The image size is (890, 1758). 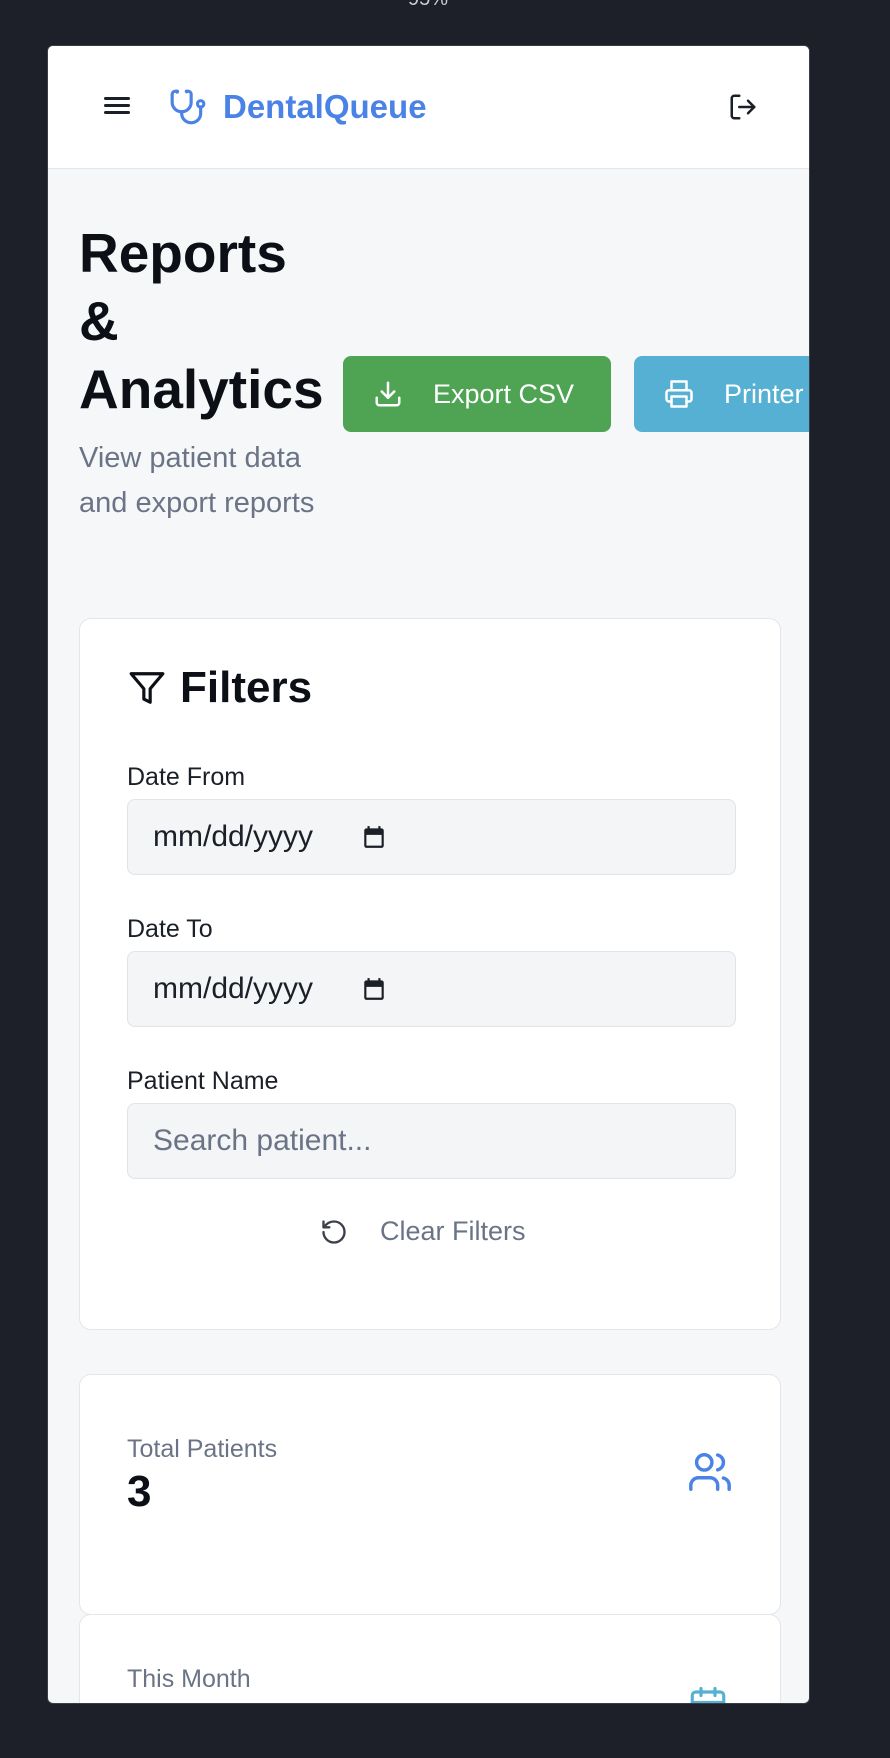 I want to click on patient-name-label: Patient Name, so click(x=203, y=1081).